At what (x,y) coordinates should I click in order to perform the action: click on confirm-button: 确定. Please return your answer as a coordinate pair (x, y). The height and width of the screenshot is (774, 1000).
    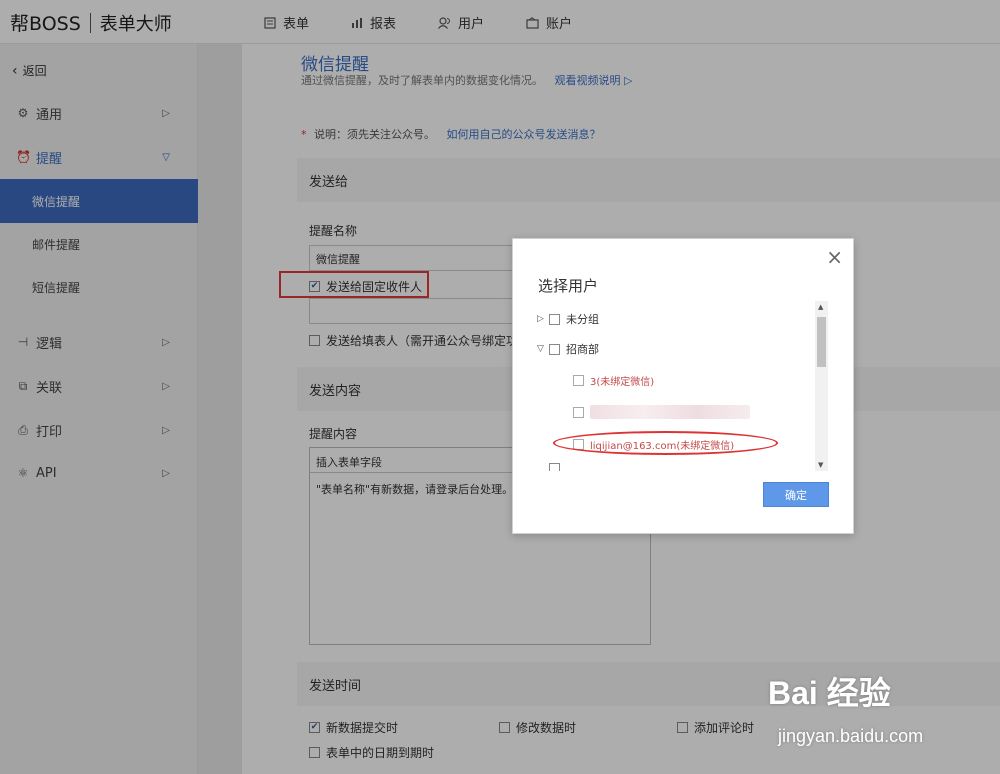
    Looking at the image, I should click on (796, 494).